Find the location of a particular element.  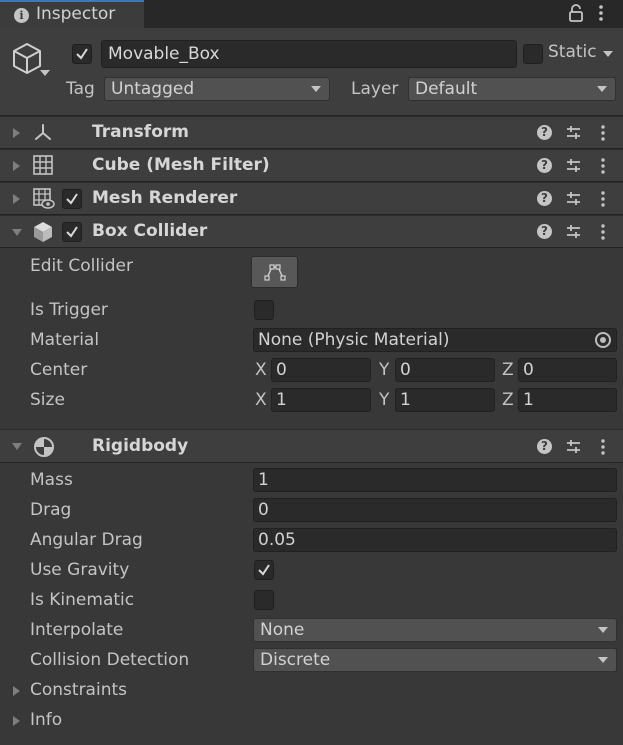

component-header-mesh-renderer: Mesh Renderer ? is located at coordinates (311, 198).